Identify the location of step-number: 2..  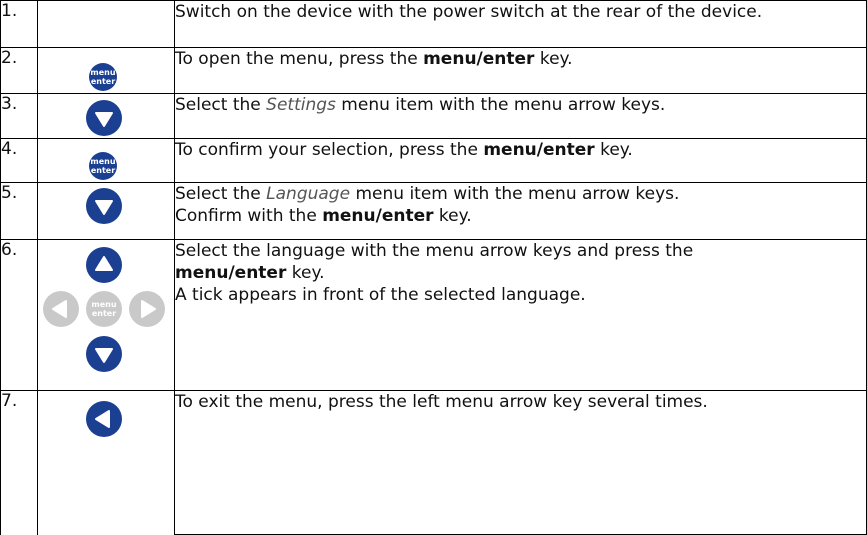
(19, 70).